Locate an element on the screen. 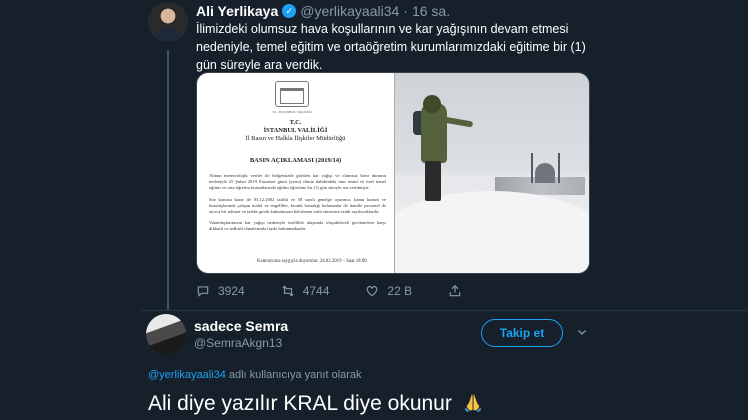 Image resolution: width=748 pixels, height=420 pixels. person-head is located at coordinates (432, 104).